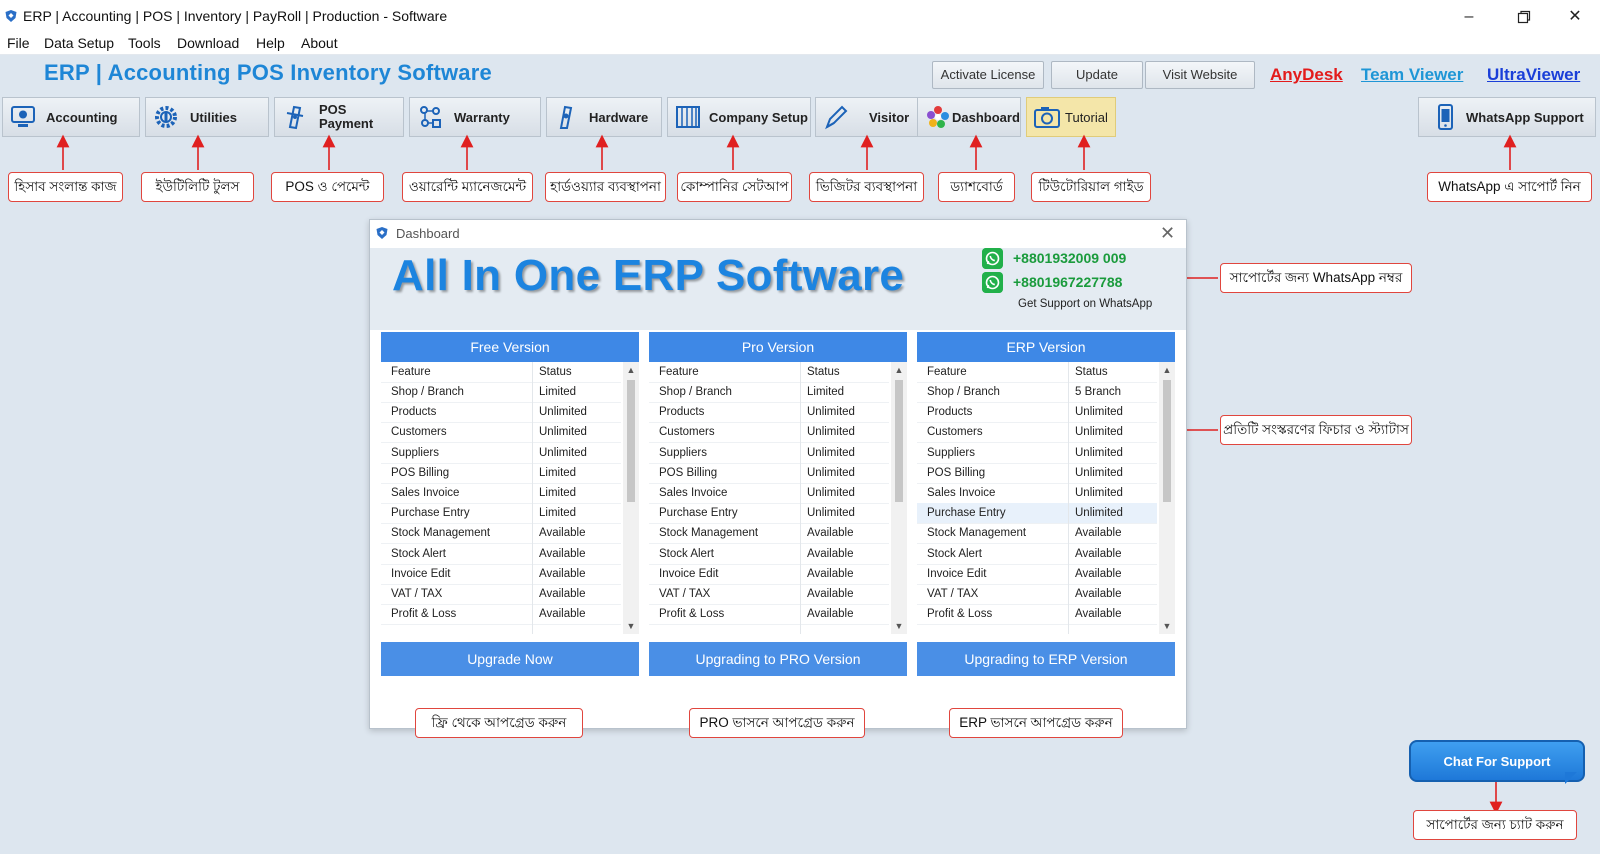  Describe the element at coordinates (969, 117) in the screenshot. I see `toolbar-dashboard-button: Dashboard` at that location.